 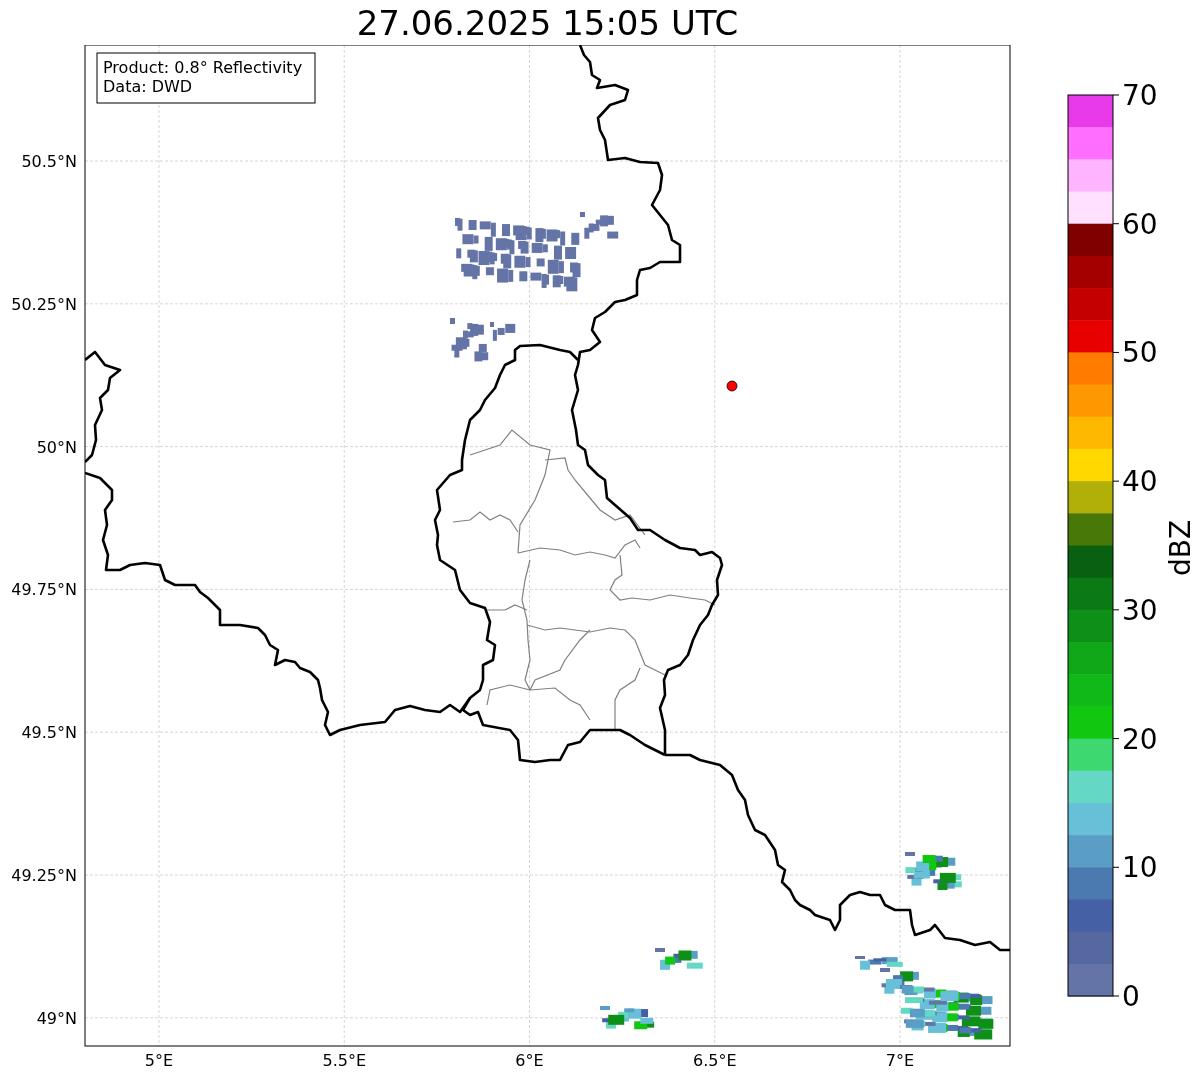 I want to click on chart-title: 27.06.2025 15:05 UTC, so click(x=547, y=22).